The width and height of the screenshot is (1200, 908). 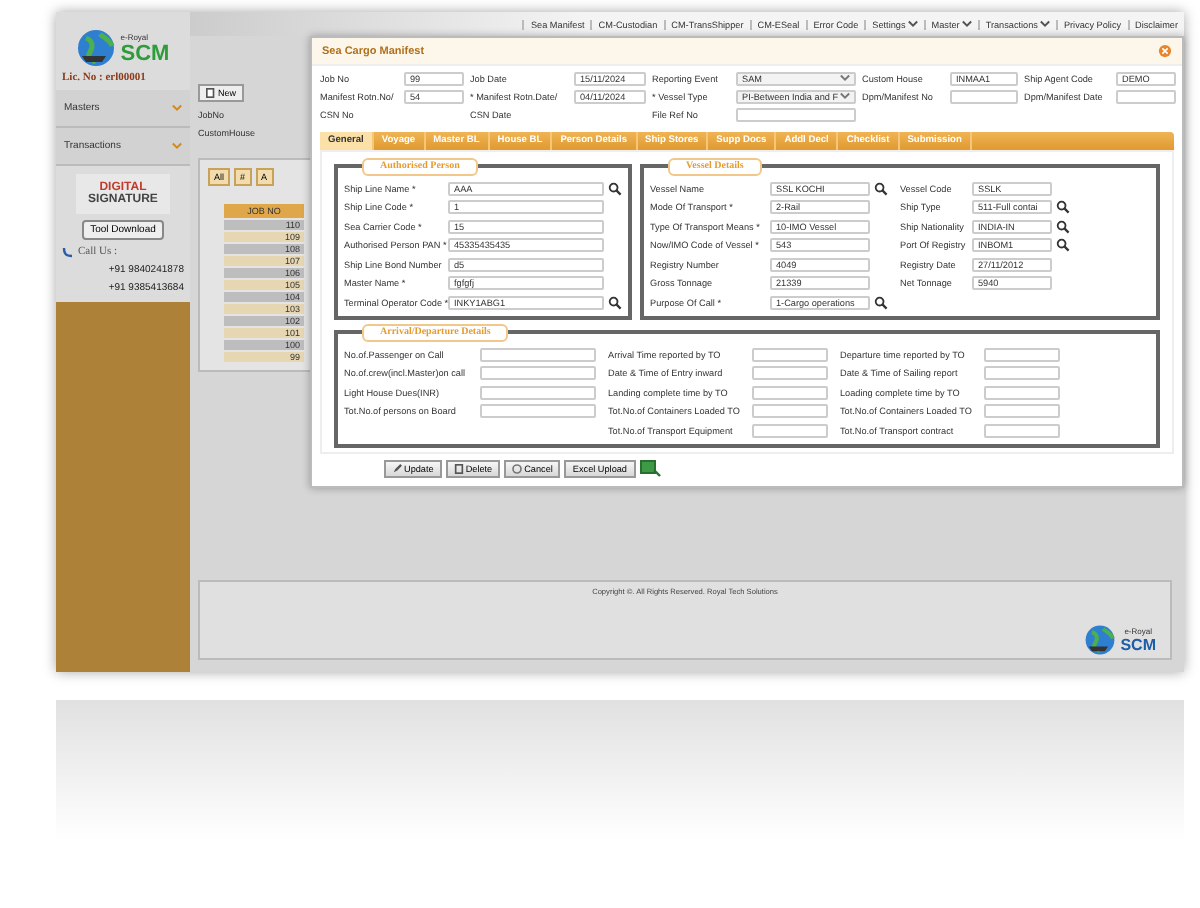 What do you see at coordinates (68, 252) in the screenshot?
I see `phone-icon` at bounding box center [68, 252].